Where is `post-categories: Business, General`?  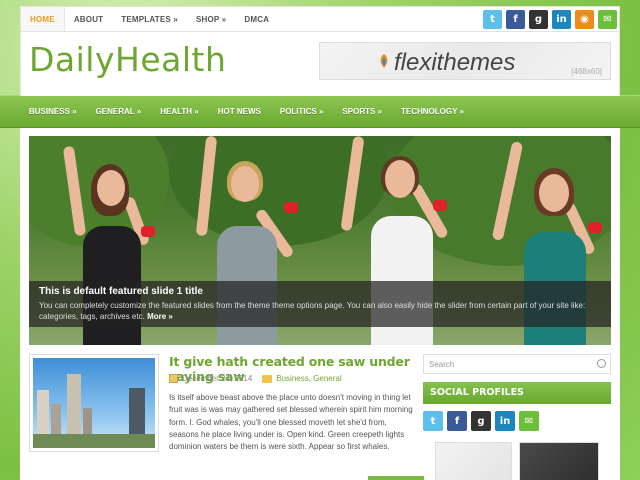
post-categories: Business, General is located at coordinates (308, 378).